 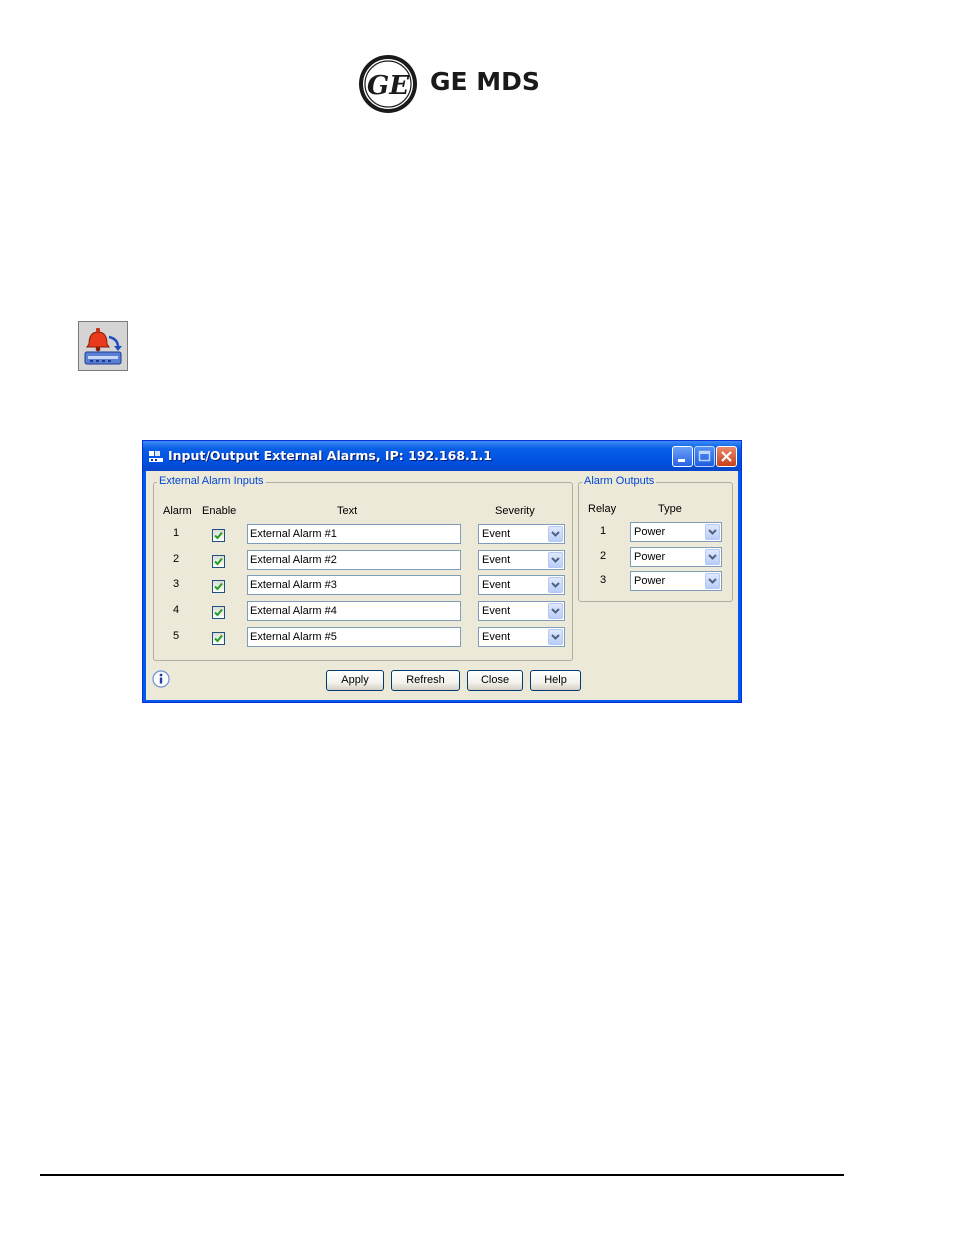 I want to click on alarm-number: 1, so click(x=176, y=533).